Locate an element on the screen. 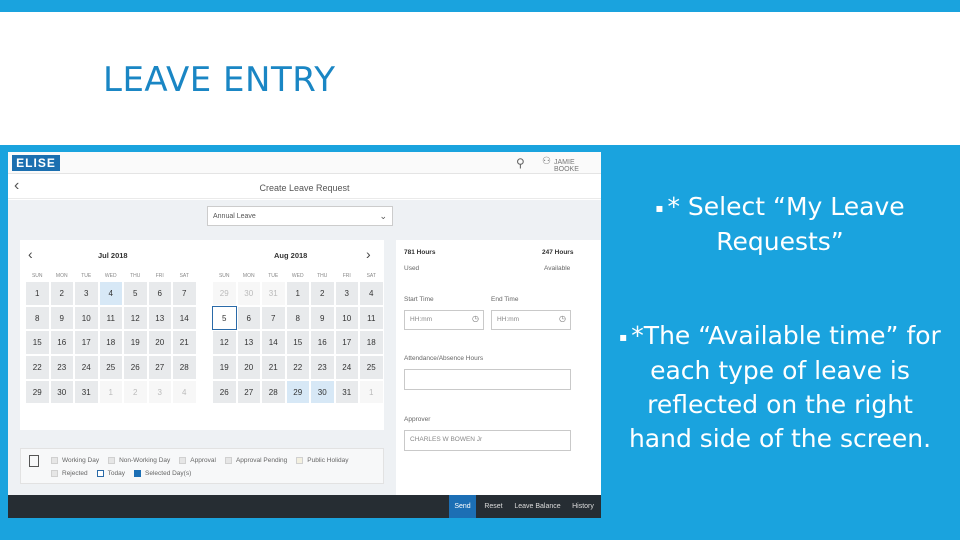  approver-input: CHARLES W BOWEN Jr is located at coordinates (487, 440).